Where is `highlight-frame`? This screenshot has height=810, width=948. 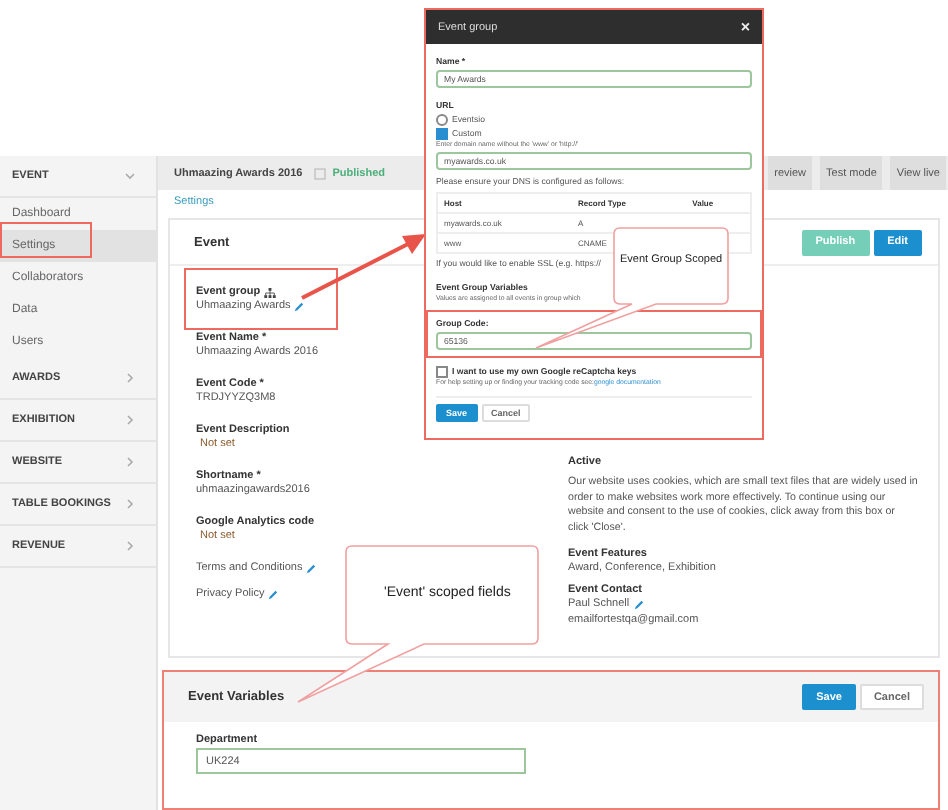 highlight-frame is located at coordinates (46, 240).